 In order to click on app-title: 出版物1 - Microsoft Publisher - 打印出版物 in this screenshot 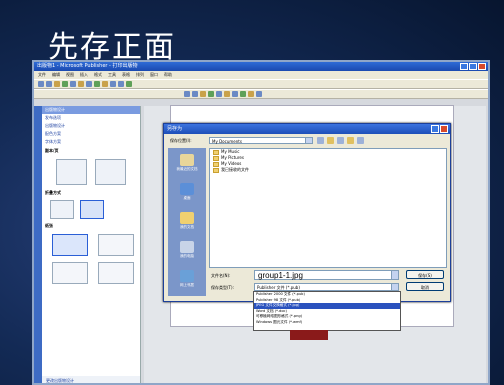, I will do `click(87, 66)`.